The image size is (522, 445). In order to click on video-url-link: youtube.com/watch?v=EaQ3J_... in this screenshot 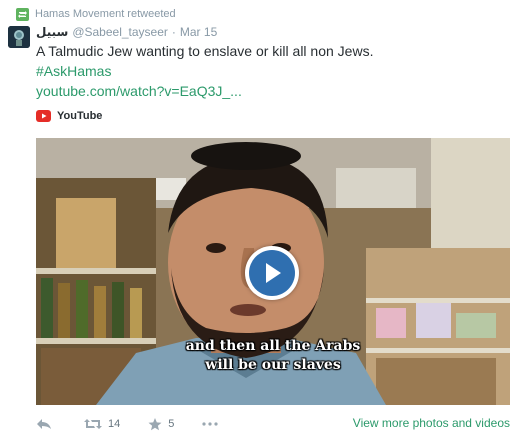, I will do `click(139, 91)`.